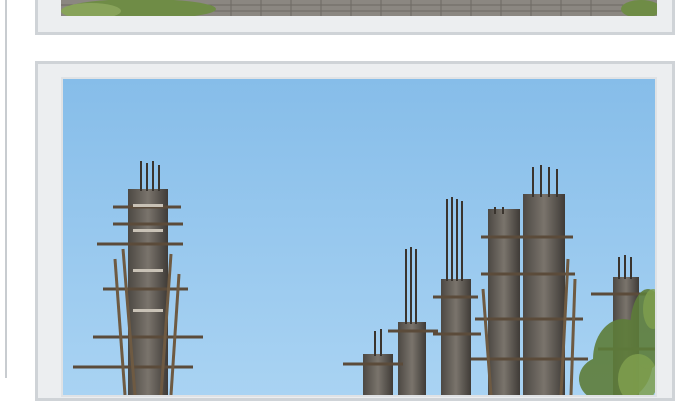 The width and height of the screenshot is (679, 401). I want to click on left-divider, so click(3, 189).